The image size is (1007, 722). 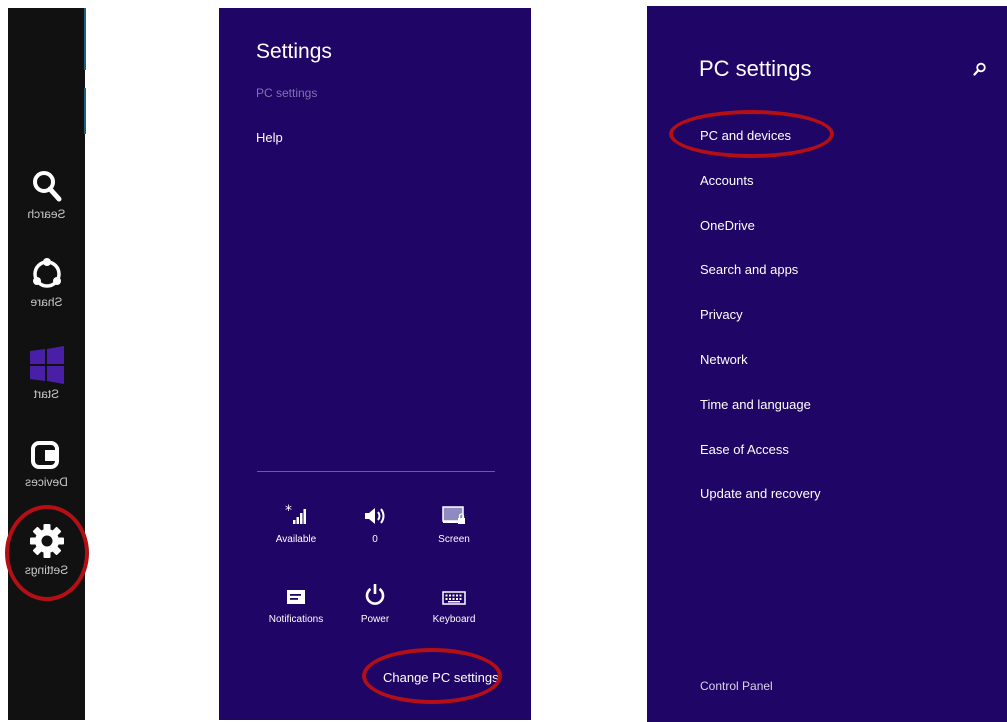 I want to click on nav-item-onedrive: OneDrive, so click(x=727, y=225).